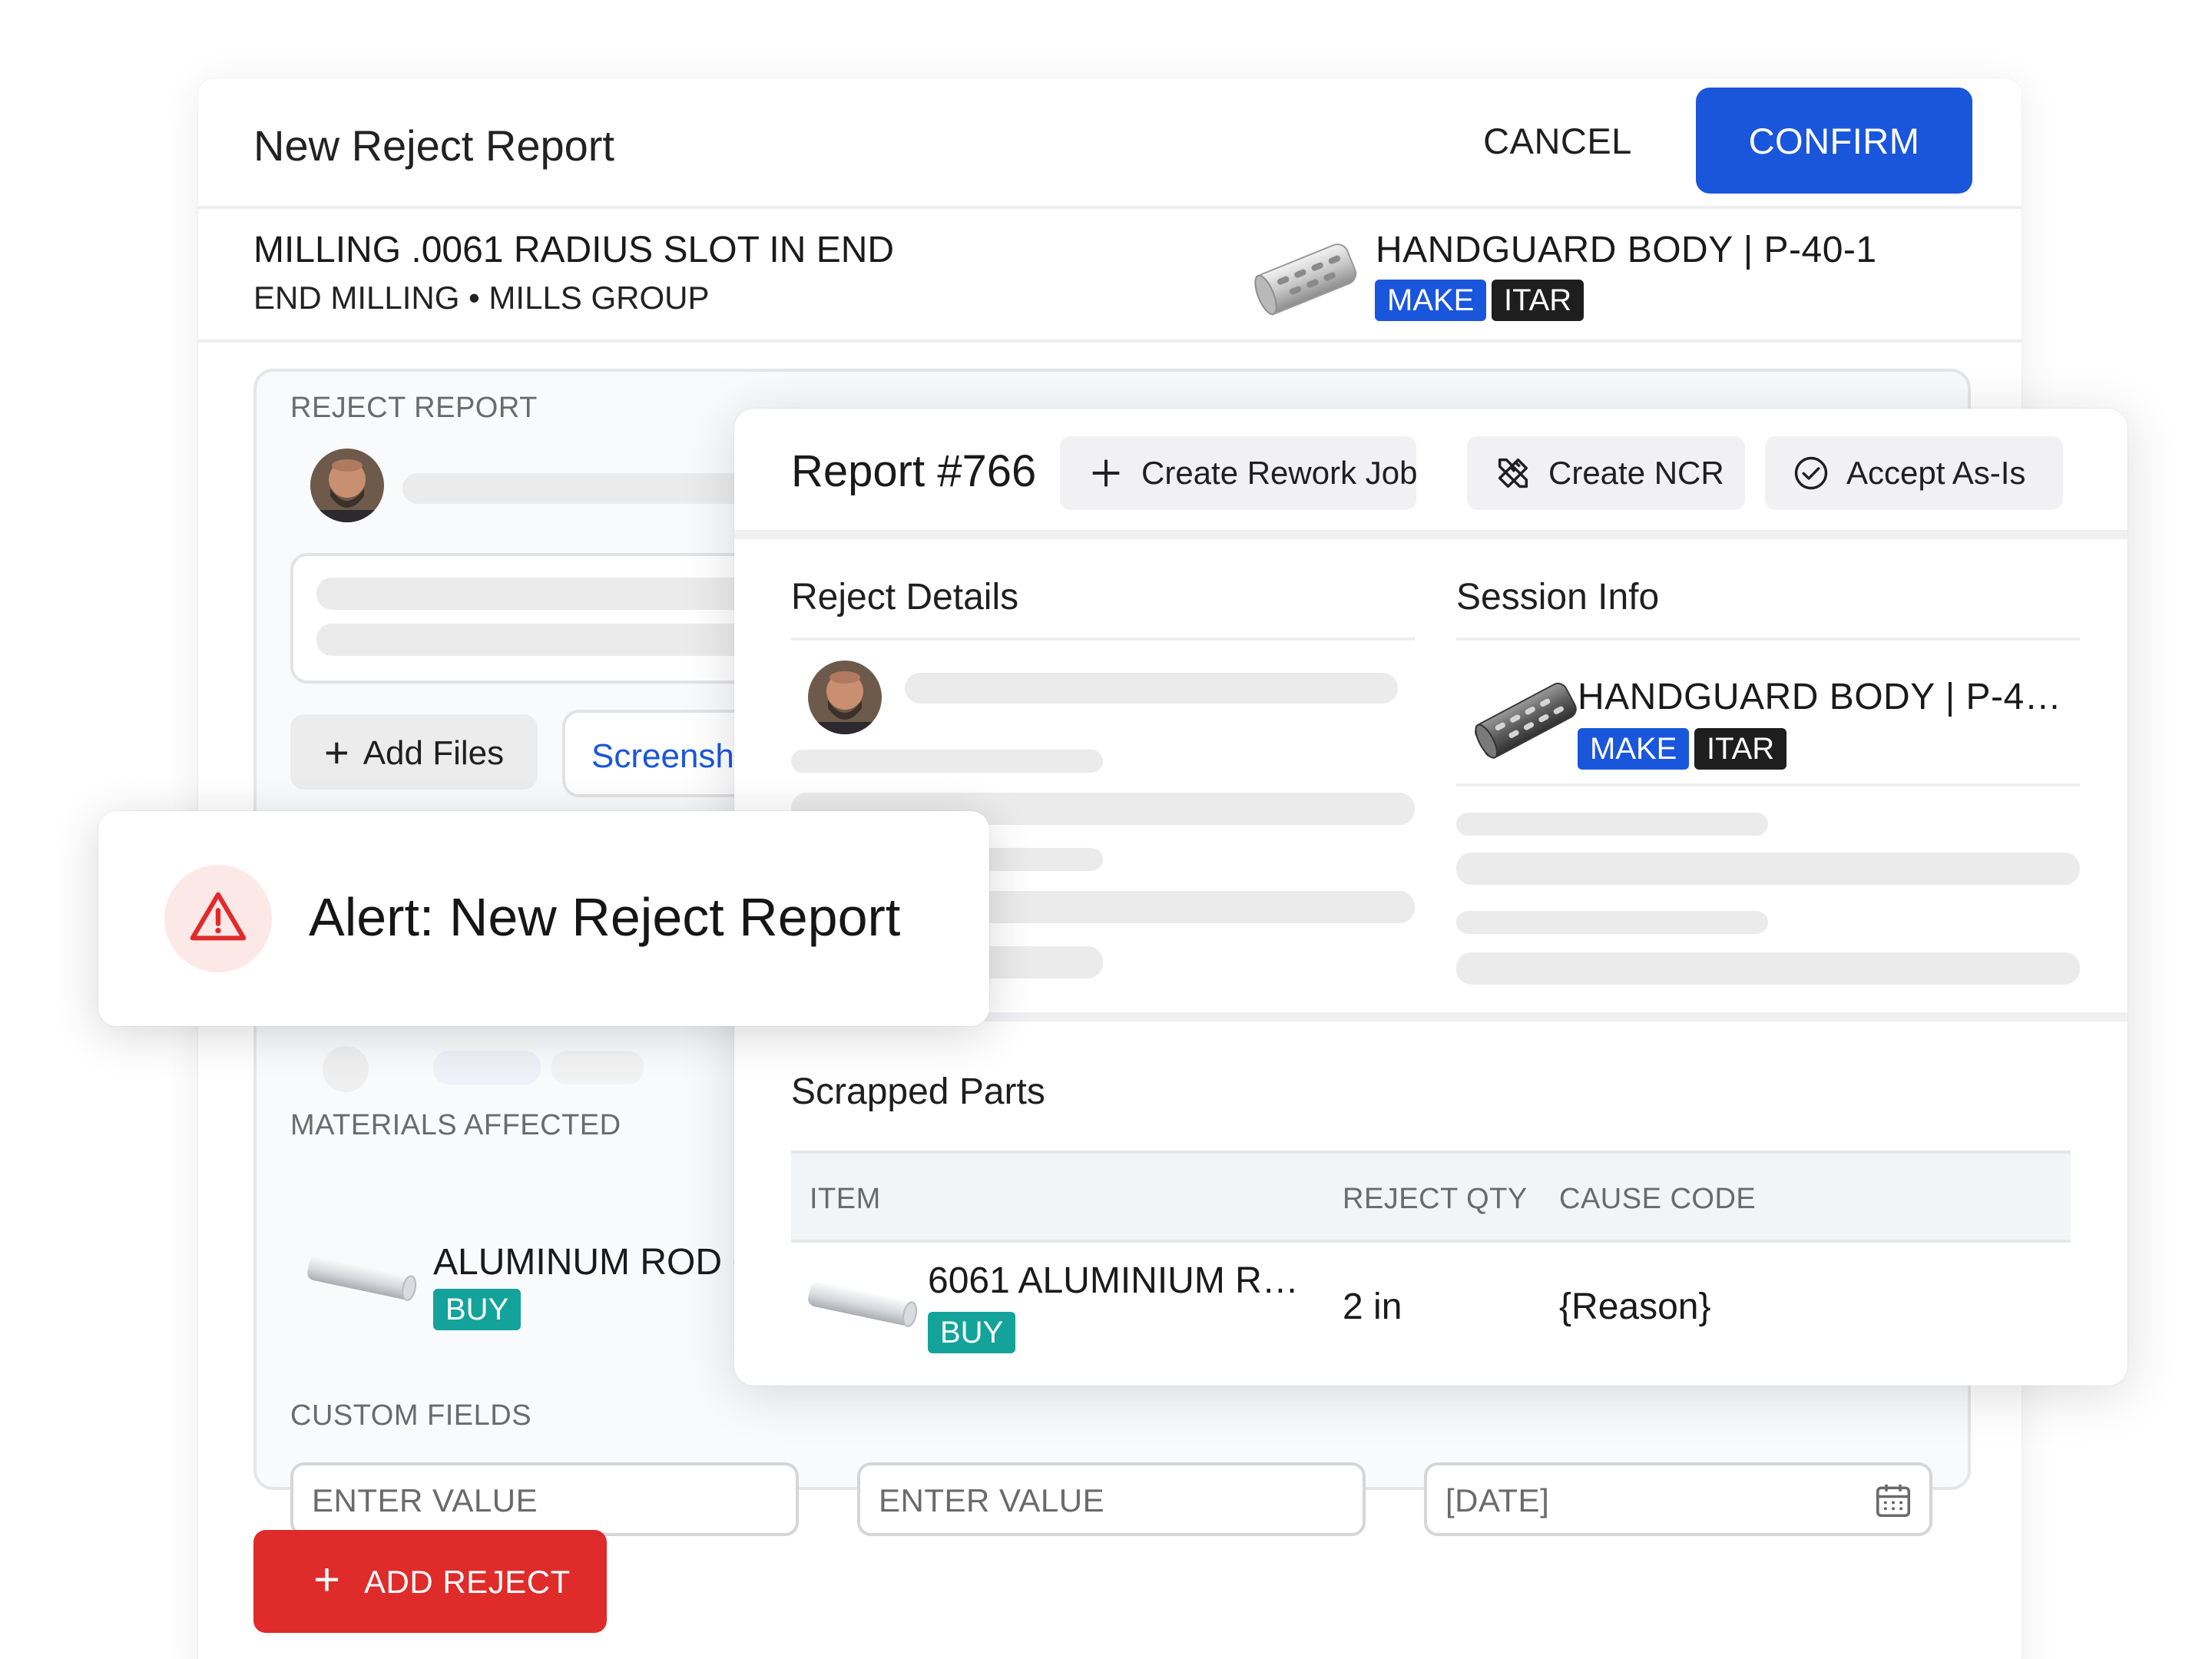  What do you see at coordinates (544, 1499) in the screenshot?
I see `custom-field-input-1: ENTER VALUE` at bounding box center [544, 1499].